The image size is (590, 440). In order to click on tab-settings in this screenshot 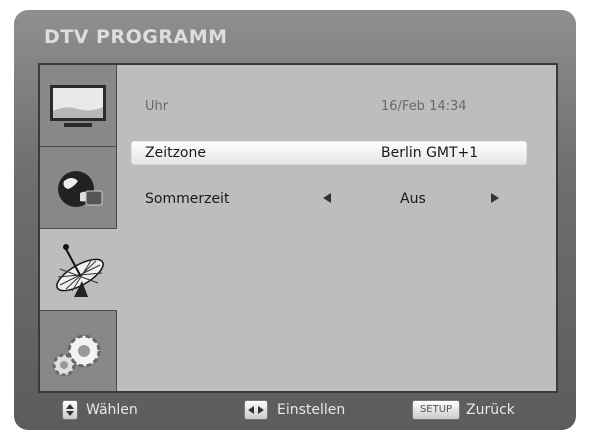, I will do `click(78, 351)`.